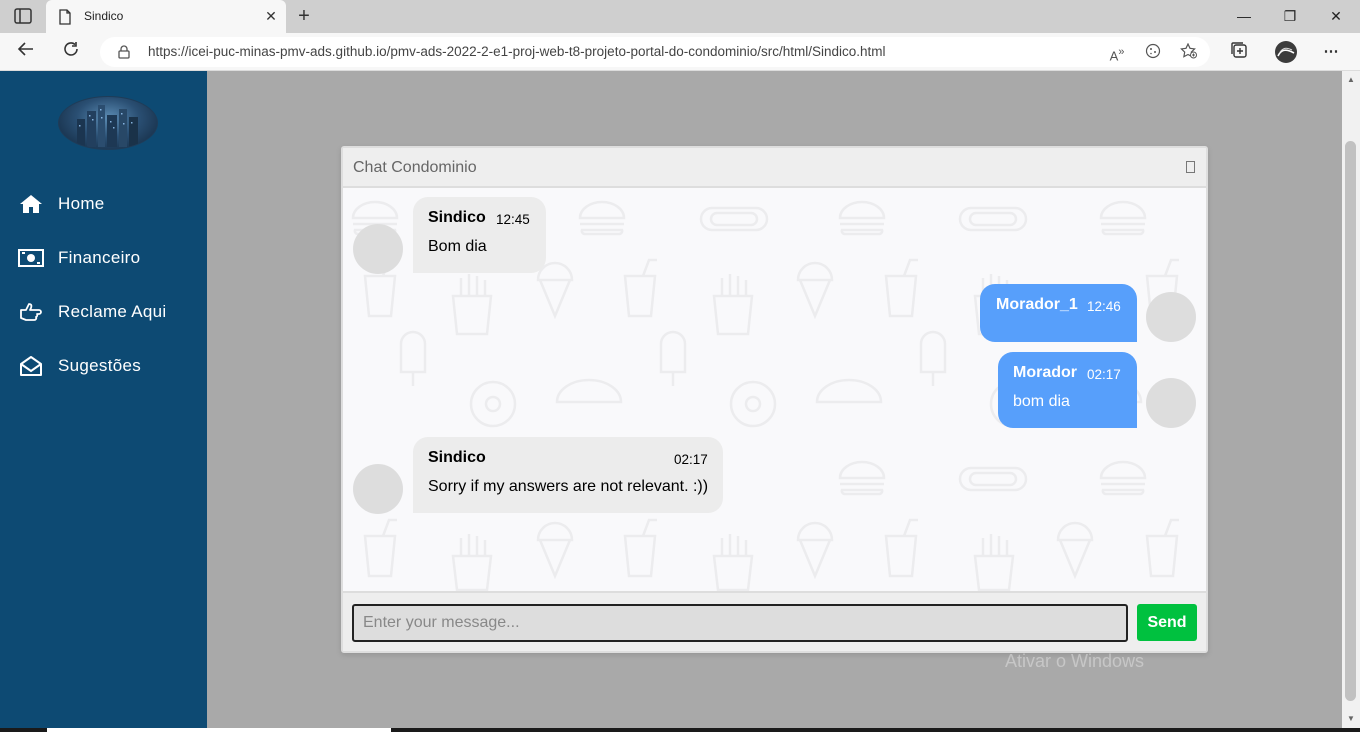  What do you see at coordinates (1351, 719) in the screenshot?
I see `scroll-down-icon: ▼` at bounding box center [1351, 719].